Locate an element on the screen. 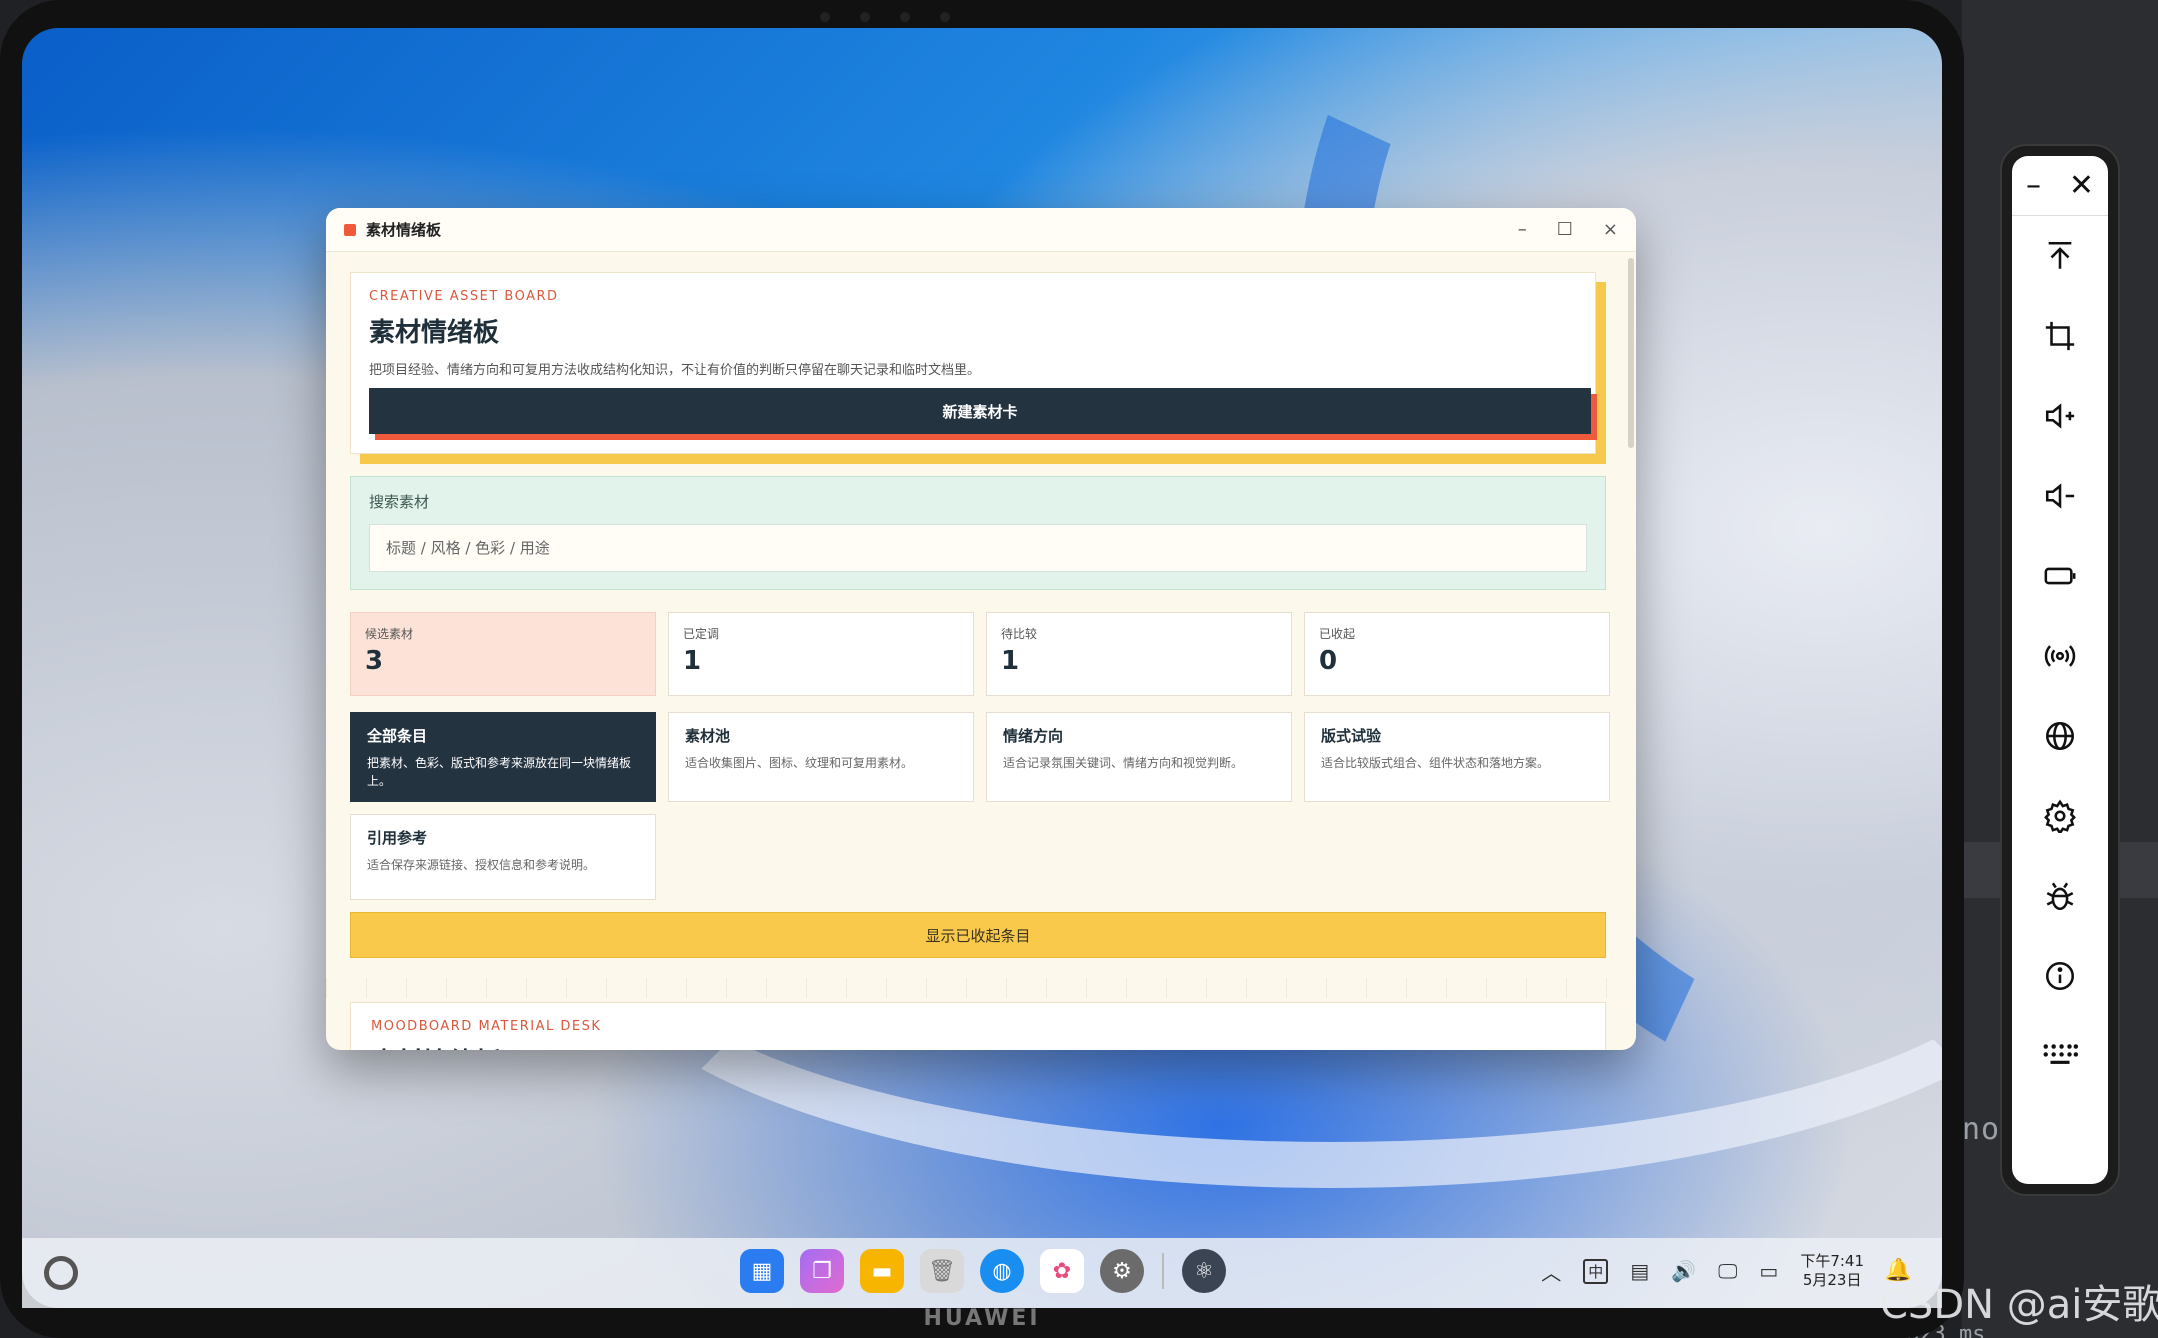  toolbar-minimize-icon: – is located at coordinates (2033, 185).